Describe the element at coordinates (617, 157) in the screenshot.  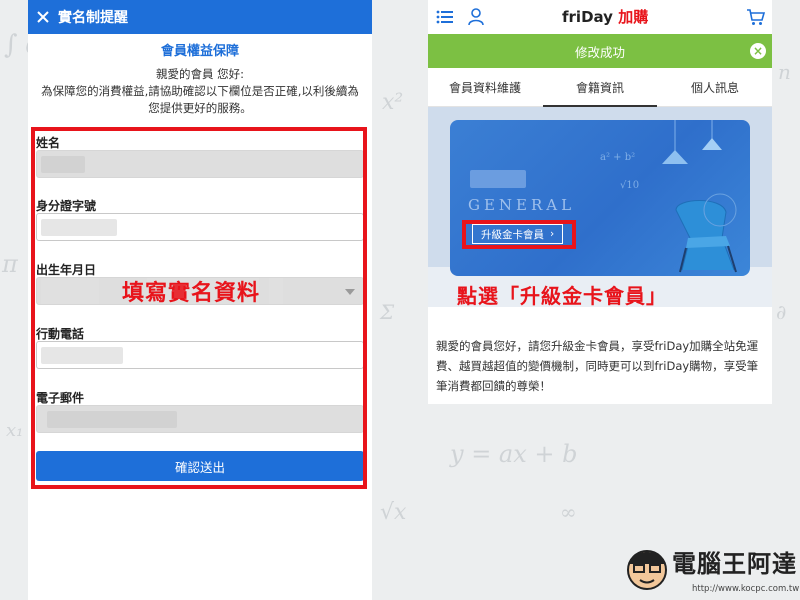
I see `svg-text: a² + b²` at that location.